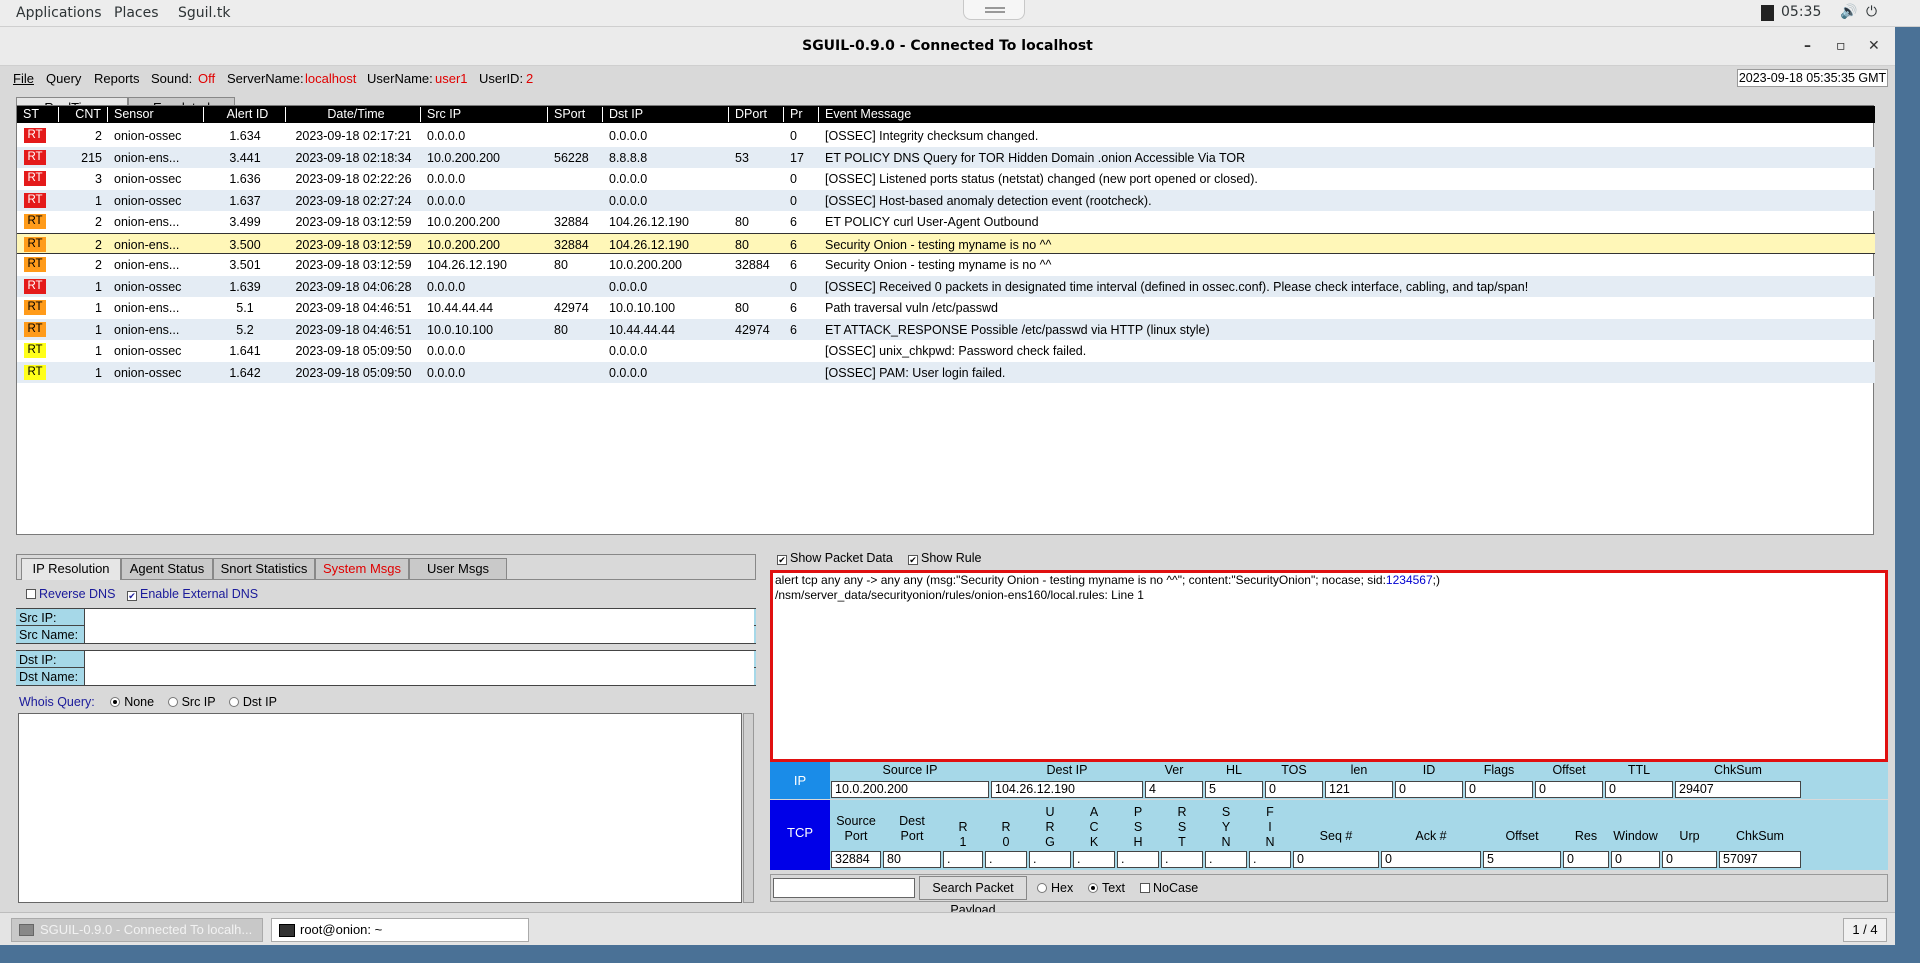  What do you see at coordinates (264, 569) in the screenshot?
I see `tab-snort-statistics: Snort Statistics` at bounding box center [264, 569].